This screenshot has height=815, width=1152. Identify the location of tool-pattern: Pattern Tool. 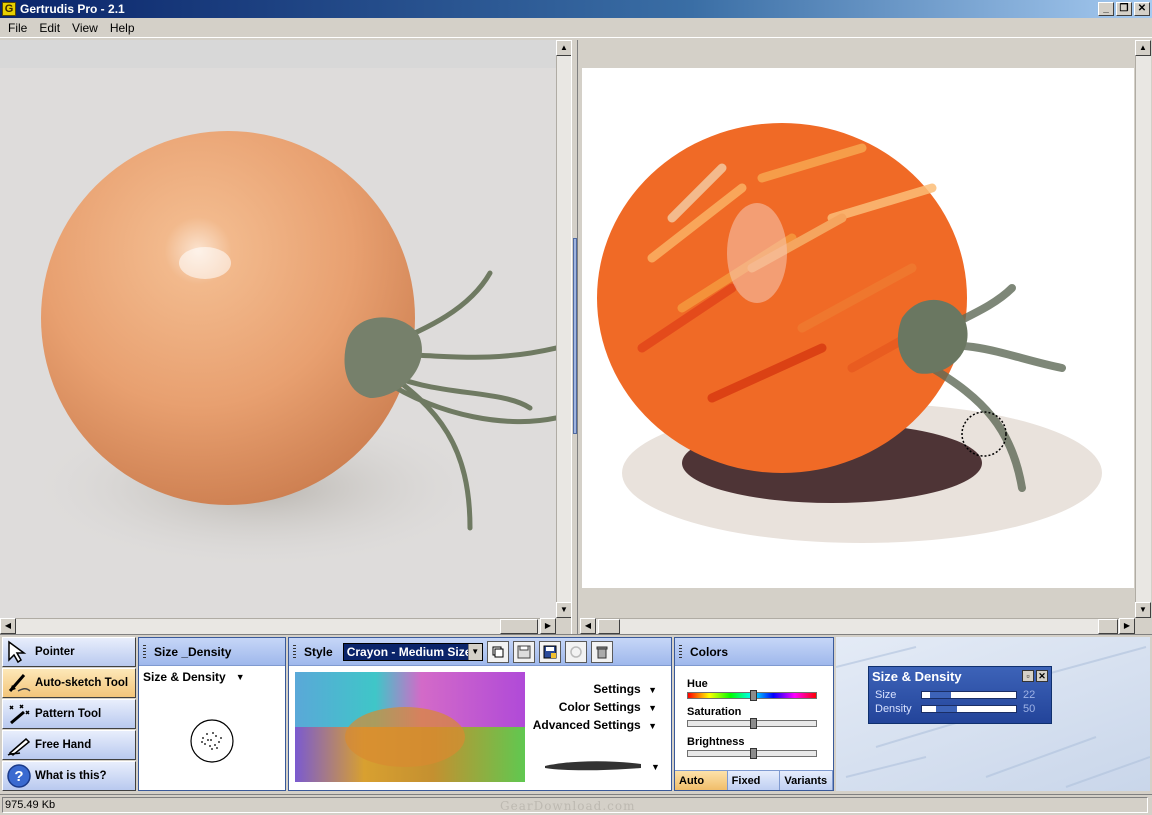
(69, 714).